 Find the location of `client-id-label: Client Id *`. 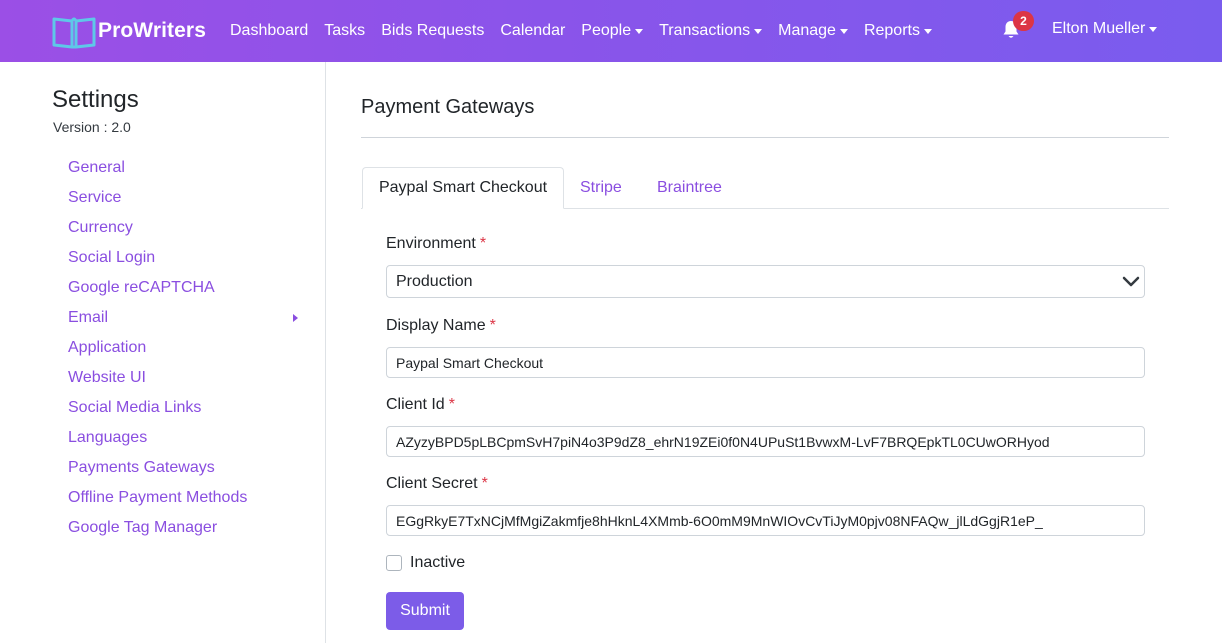

client-id-label: Client Id * is located at coordinates (420, 405).